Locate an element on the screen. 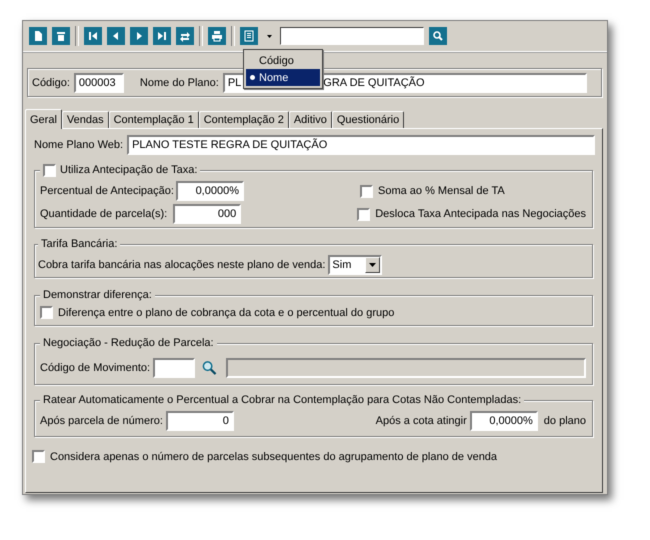 Image resolution: width=650 pixels, height=540 pixels. checkbox-label: Considera apenas o número de parcelas subsequentes do agrupamento de plano de venda is located at coordinates (274, 456).